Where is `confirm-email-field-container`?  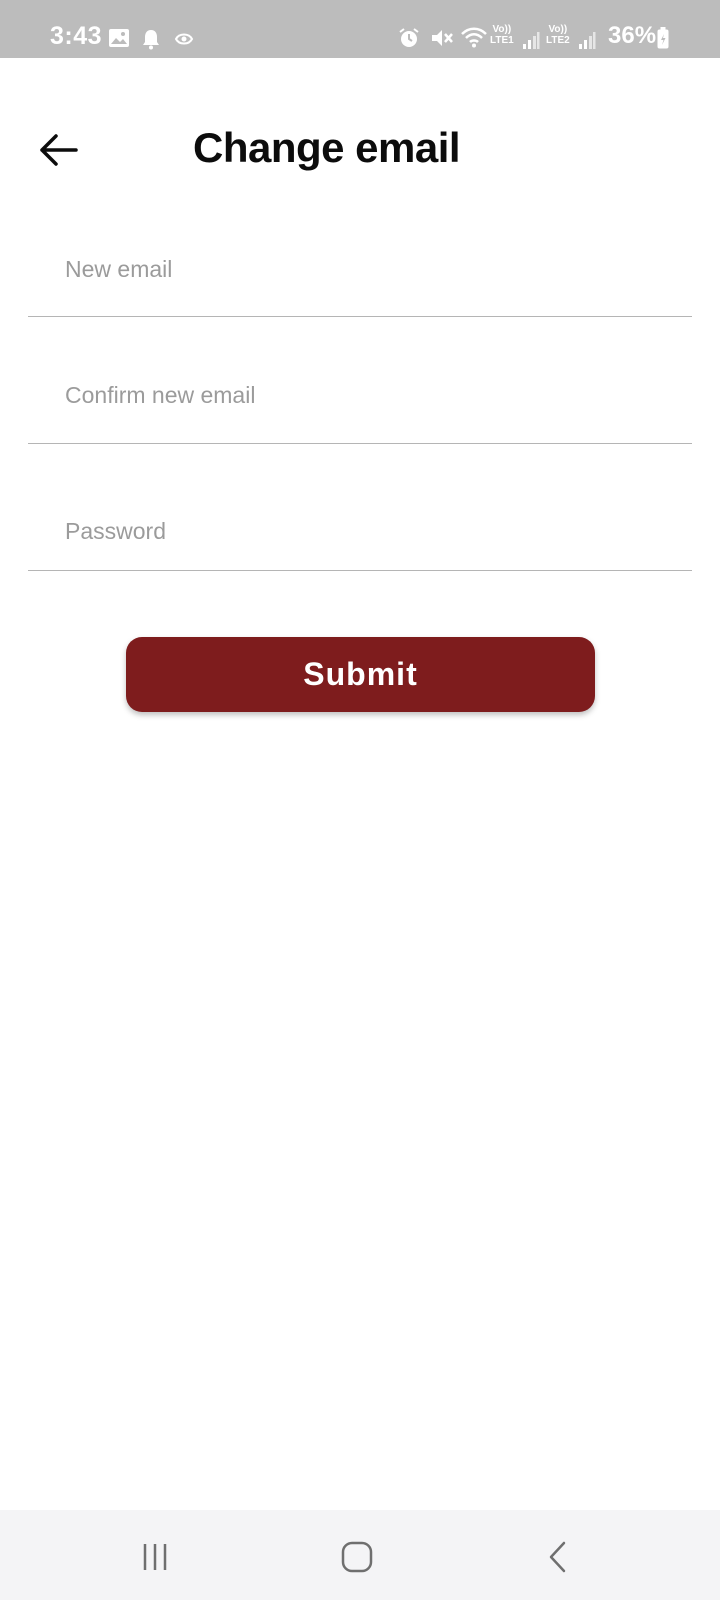 confirm-email-field-container is located at coordinates (360, 405).